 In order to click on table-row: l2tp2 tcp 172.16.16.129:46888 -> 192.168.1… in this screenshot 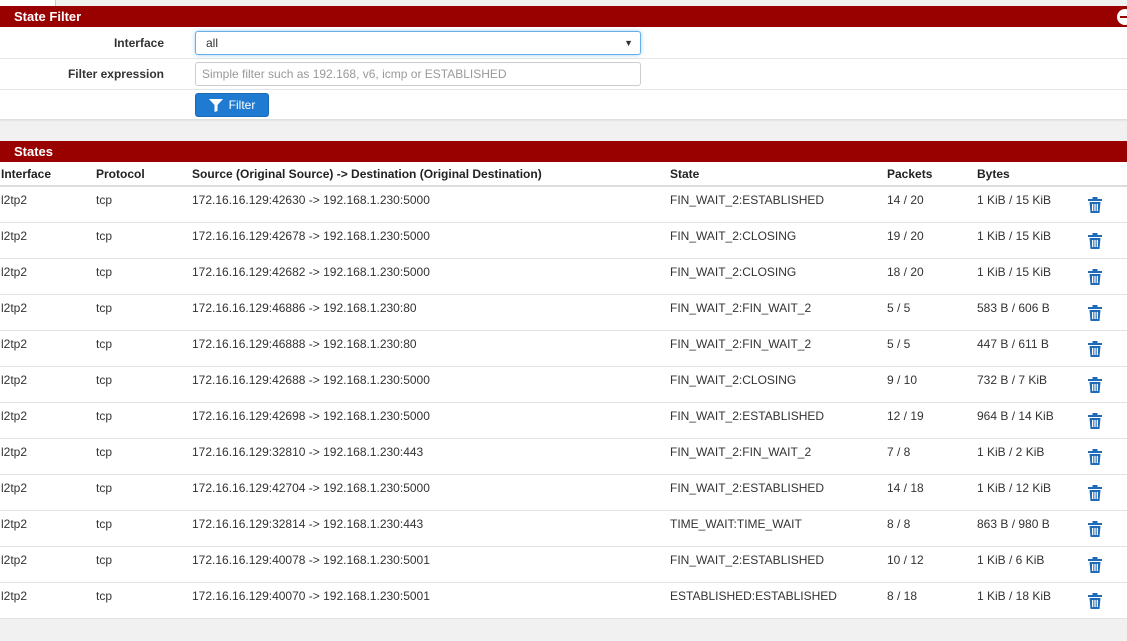, I will do `click(563, 348)`.